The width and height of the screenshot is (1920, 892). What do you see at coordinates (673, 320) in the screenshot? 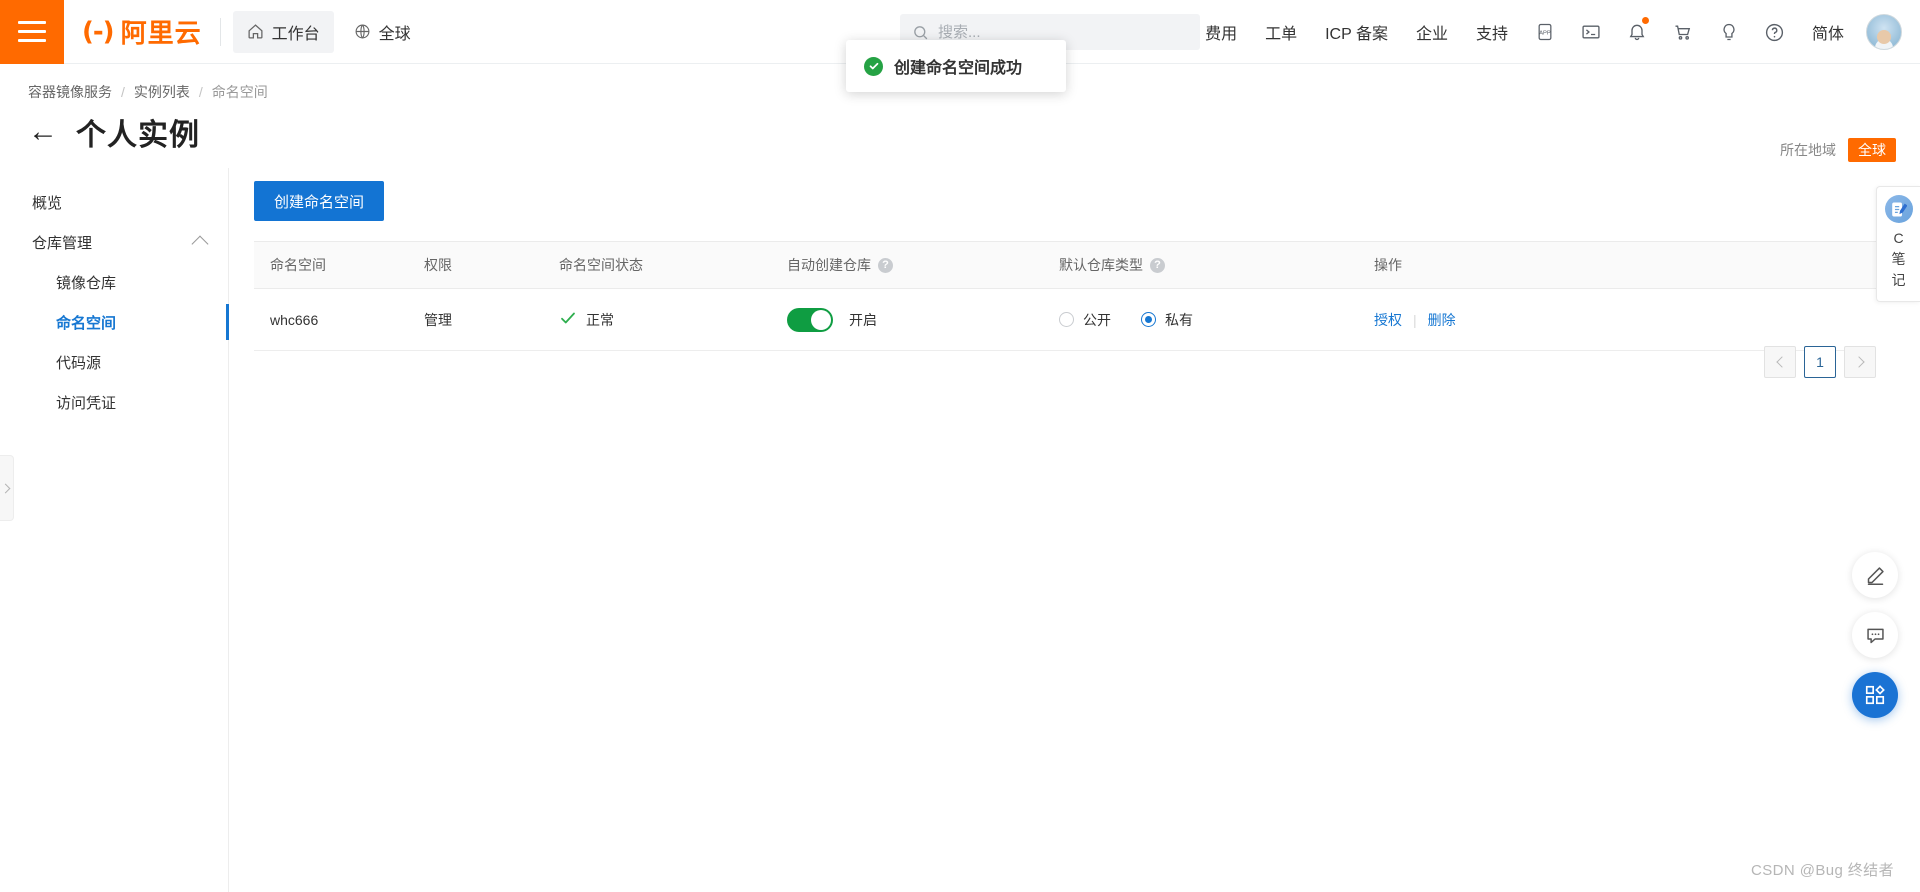
I see `cell-status: 正常` at bounding box center [673, 320].